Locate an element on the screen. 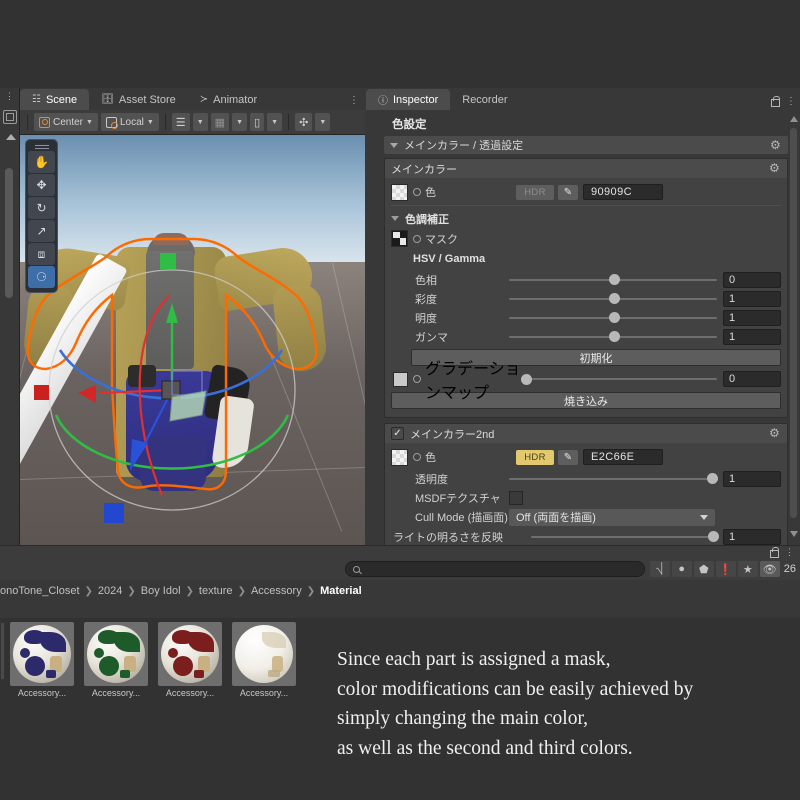 The width and height of the screenshot is (800, 800). tone-correction-row: 色調補正 is located at coordinates (586, 218).